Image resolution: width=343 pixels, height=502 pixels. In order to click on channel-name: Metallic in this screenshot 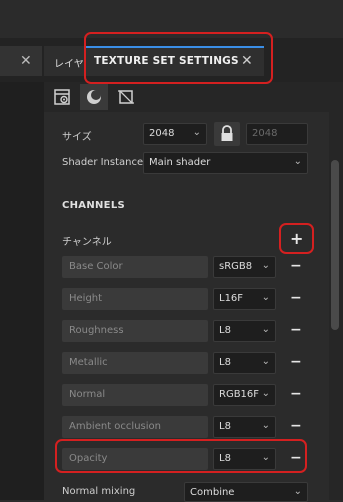, I will do `click(88, 362)`.